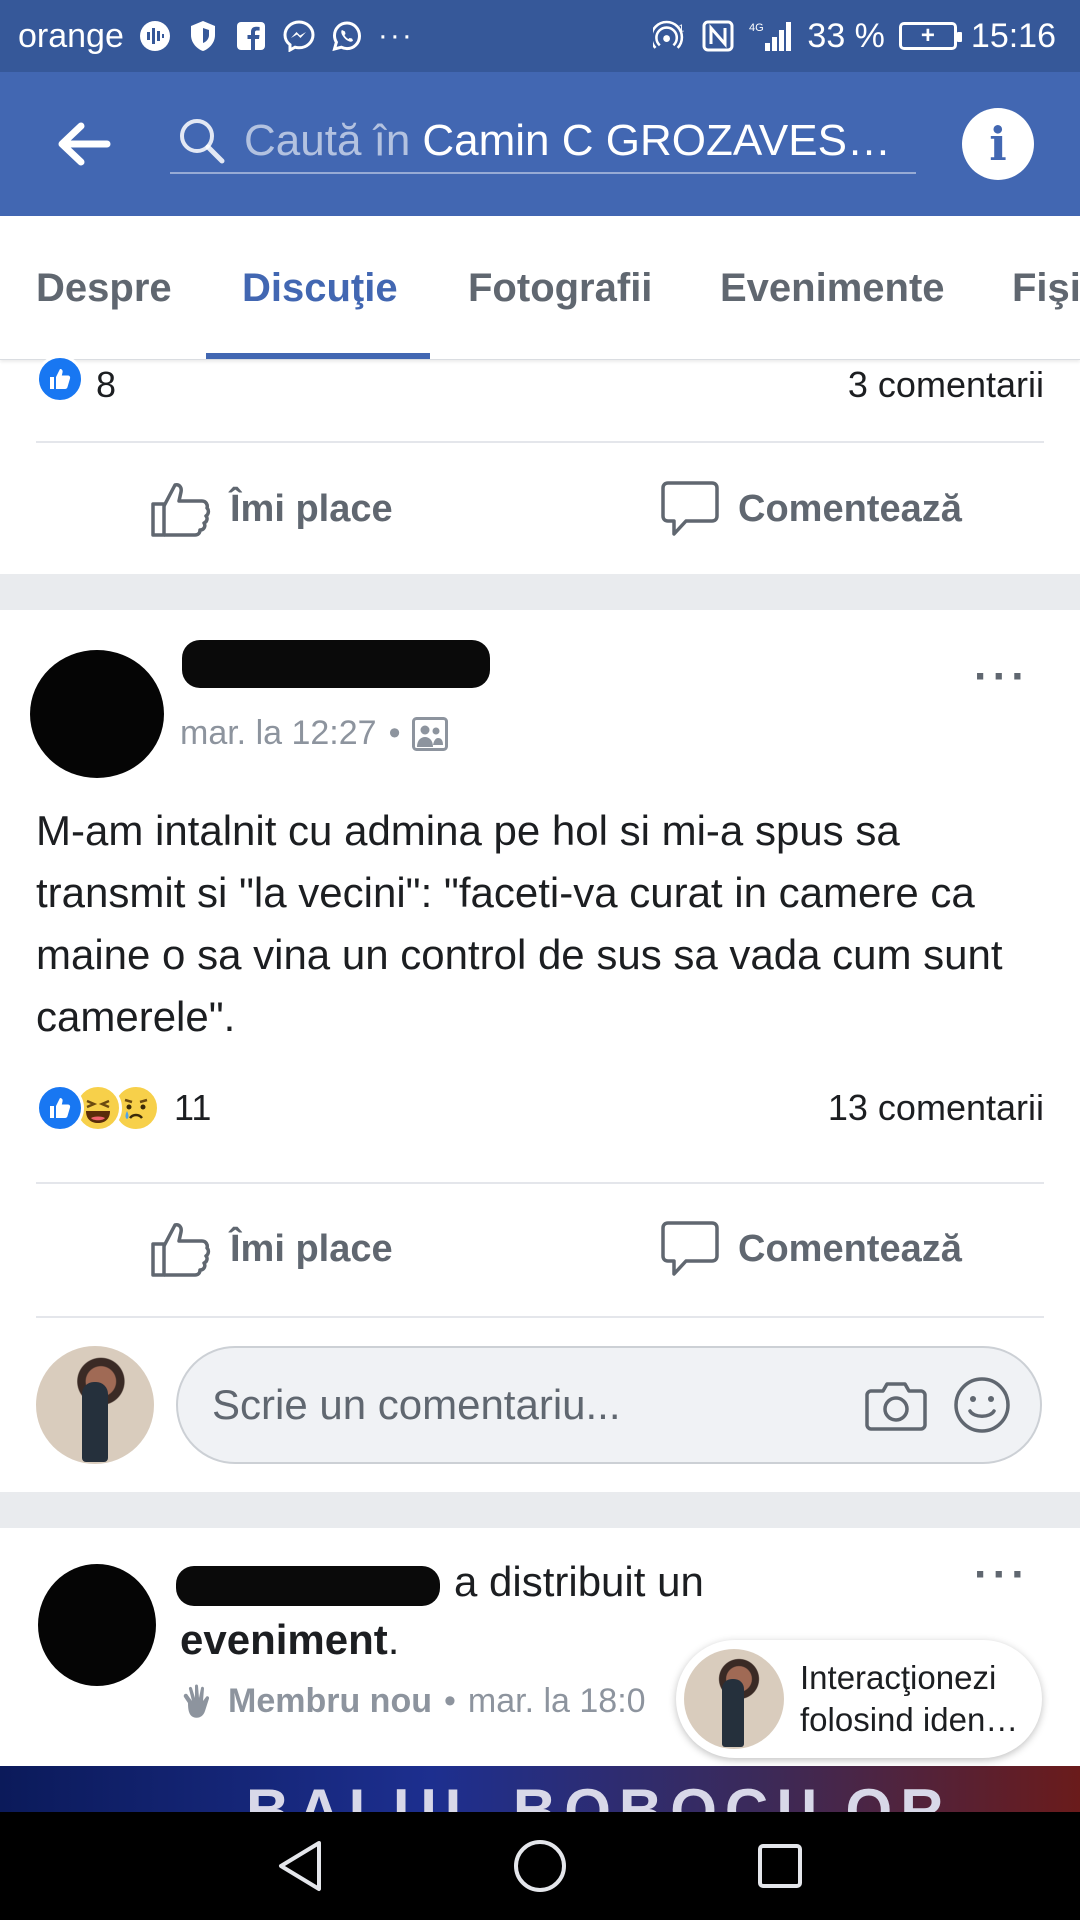 The image size is (1080, 1920). I want to click on reaction-count: 11, so click(192, 1108).